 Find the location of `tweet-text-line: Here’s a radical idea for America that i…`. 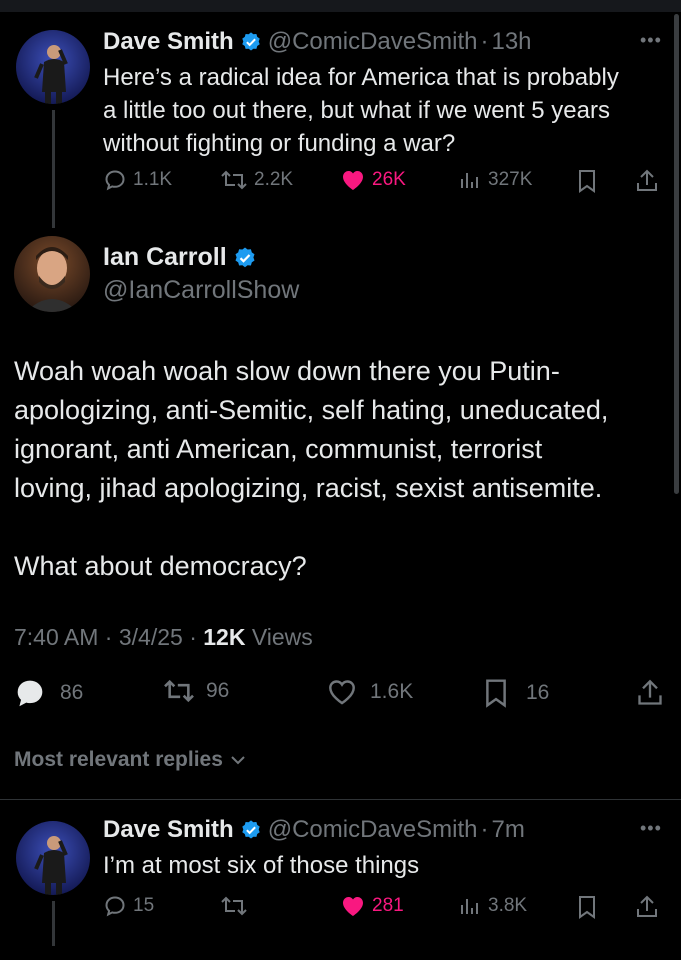

tweet-text-line: Here’s a radical idea for America that i… is located at coordinates (361, 77).